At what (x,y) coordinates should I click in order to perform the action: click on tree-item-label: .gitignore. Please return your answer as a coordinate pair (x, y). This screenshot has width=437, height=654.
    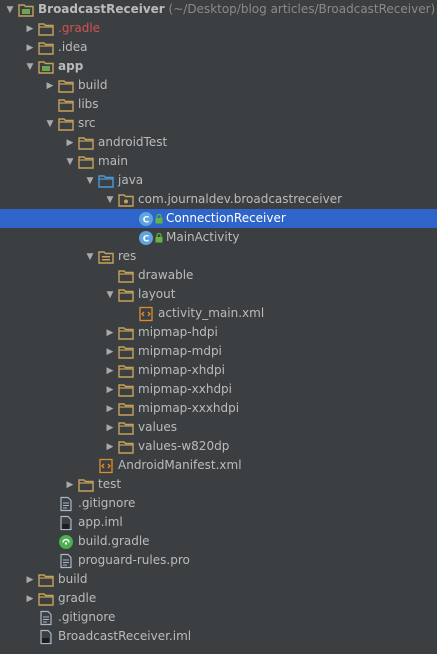
    Looking at the image, I should click on (87, 617).